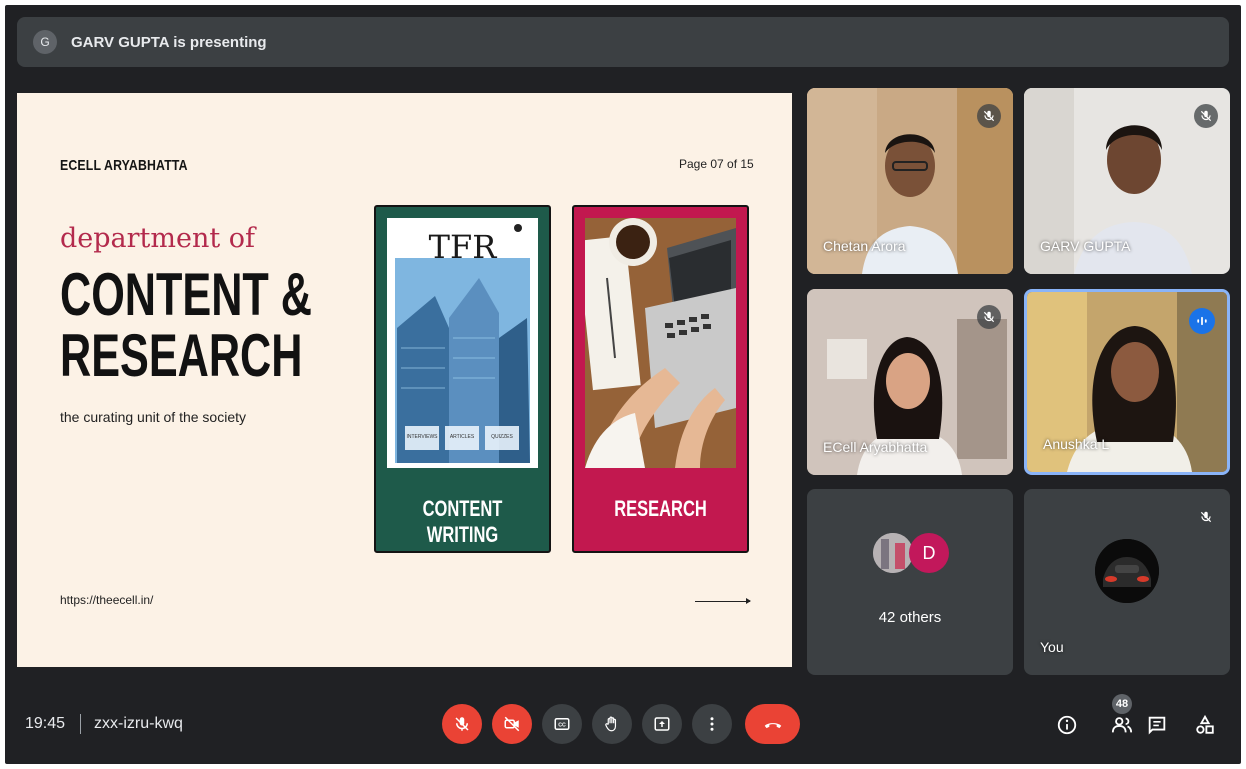 The width and height of the screenshot is (1246, 769). I want to click on leave-call-button, so click(772, 724).